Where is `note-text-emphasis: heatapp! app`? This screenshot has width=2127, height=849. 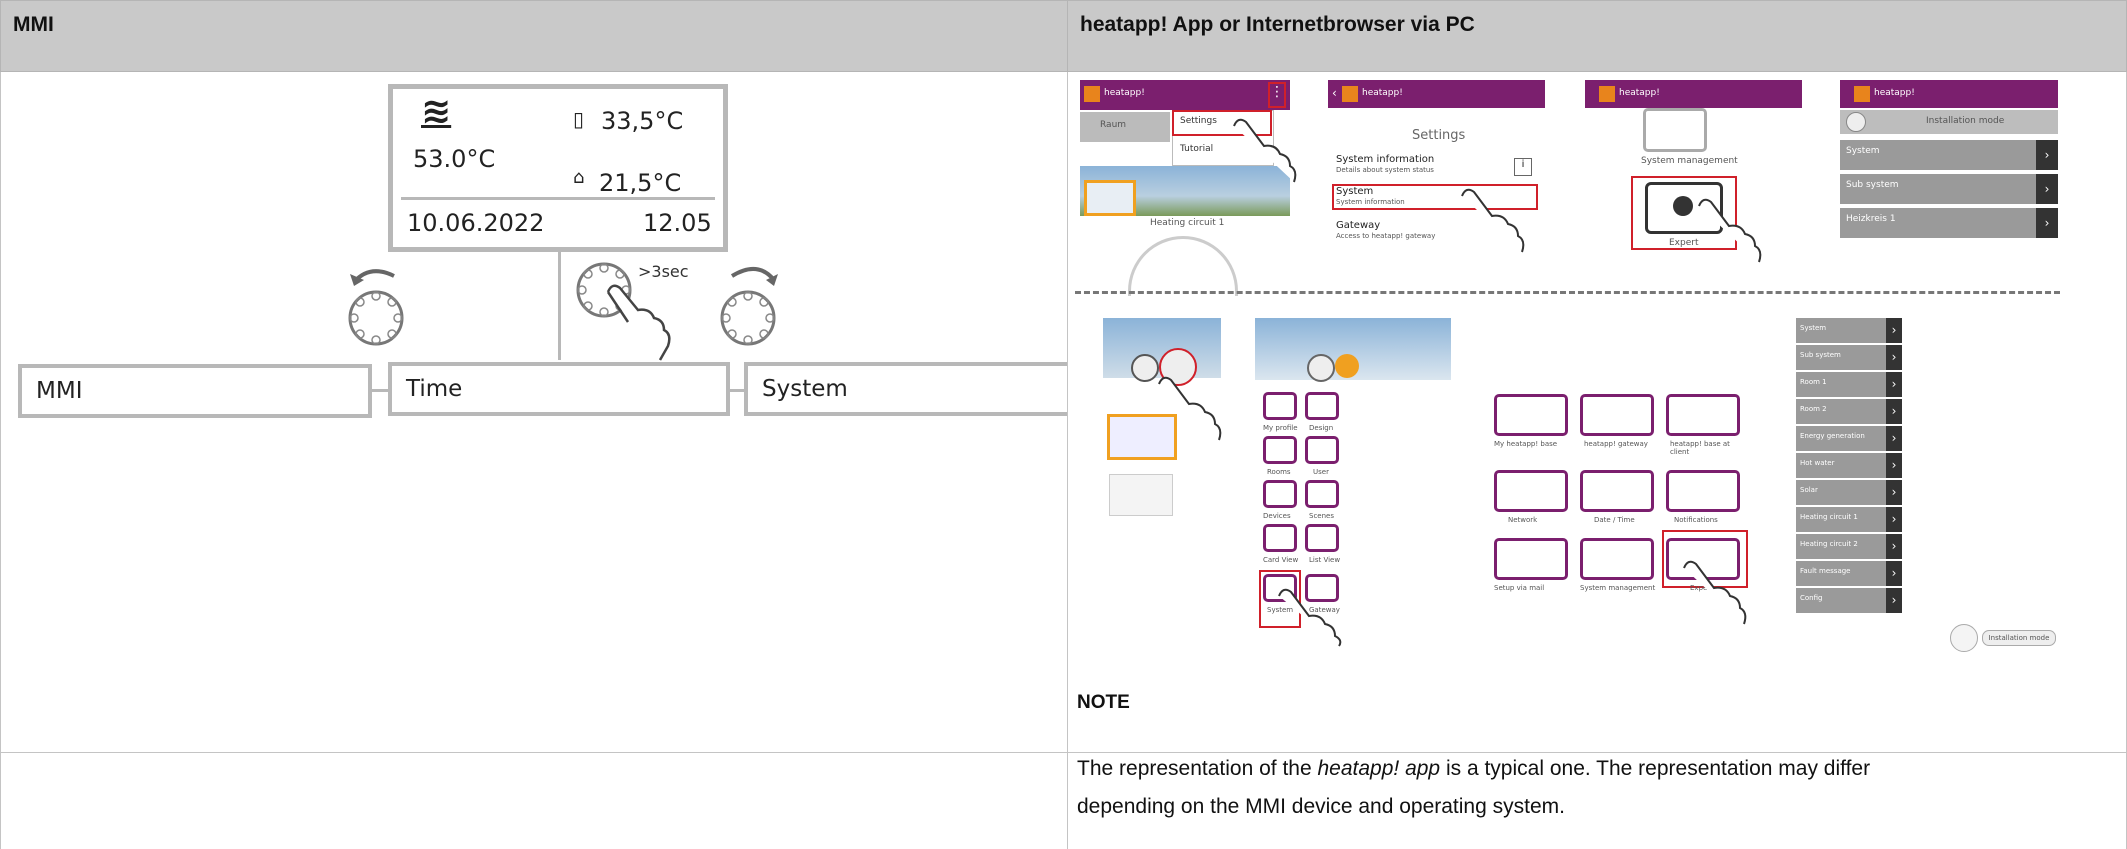
note-text-emphasis: heatapp! app is located at coordinates (1379, 768).